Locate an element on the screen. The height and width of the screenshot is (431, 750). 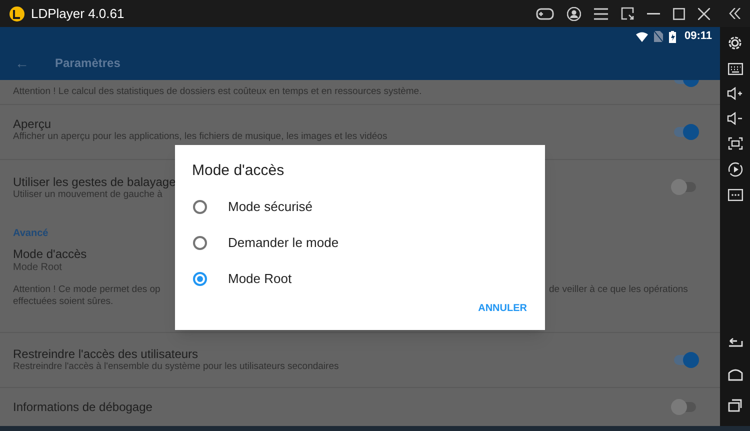
setting-title: Mode d'accès is located at coordinates (50, 254).